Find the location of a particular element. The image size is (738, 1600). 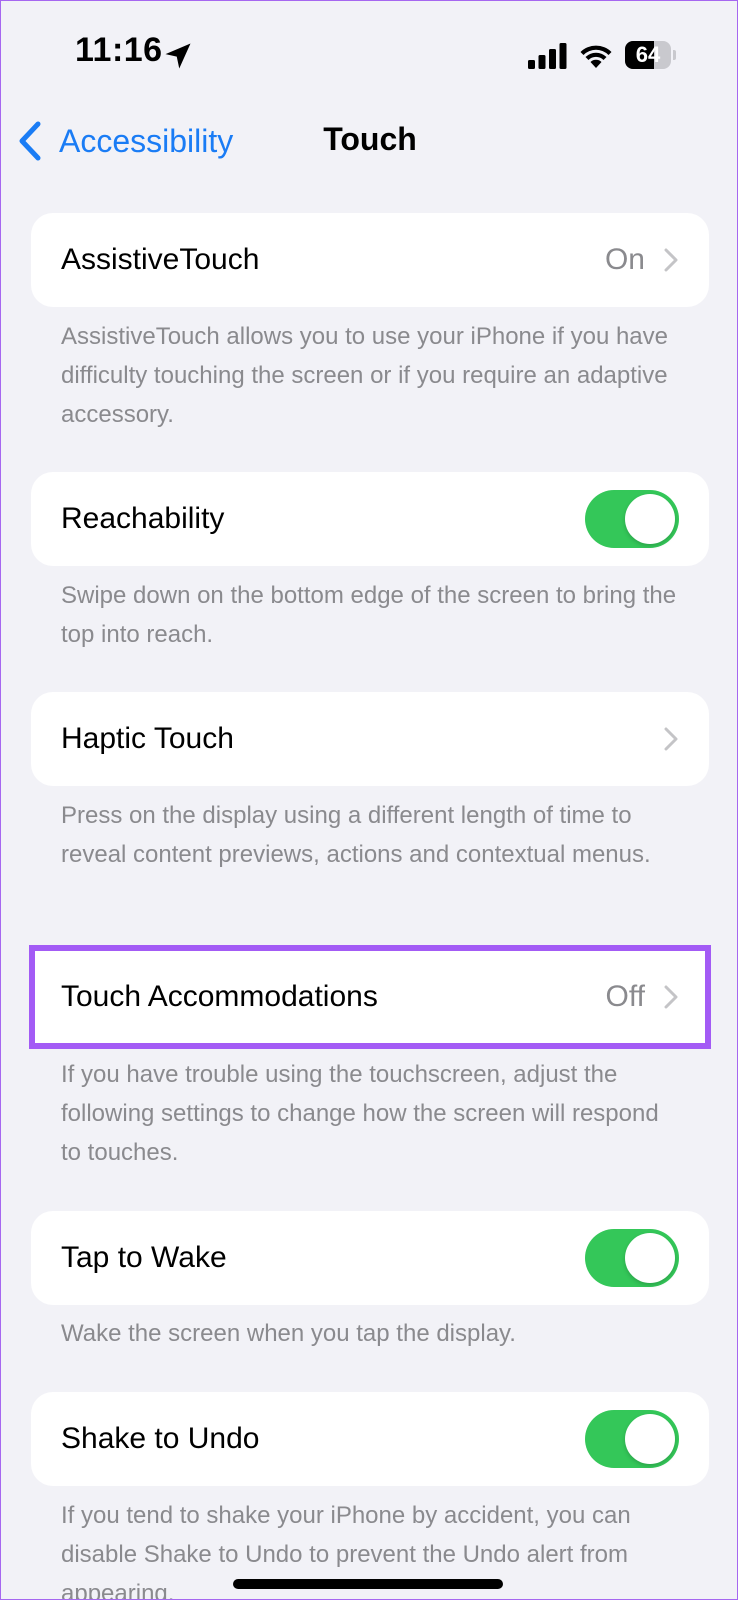

touch-accommodations-row: Touch Accommodations Off is located at coordinates (370, 997).